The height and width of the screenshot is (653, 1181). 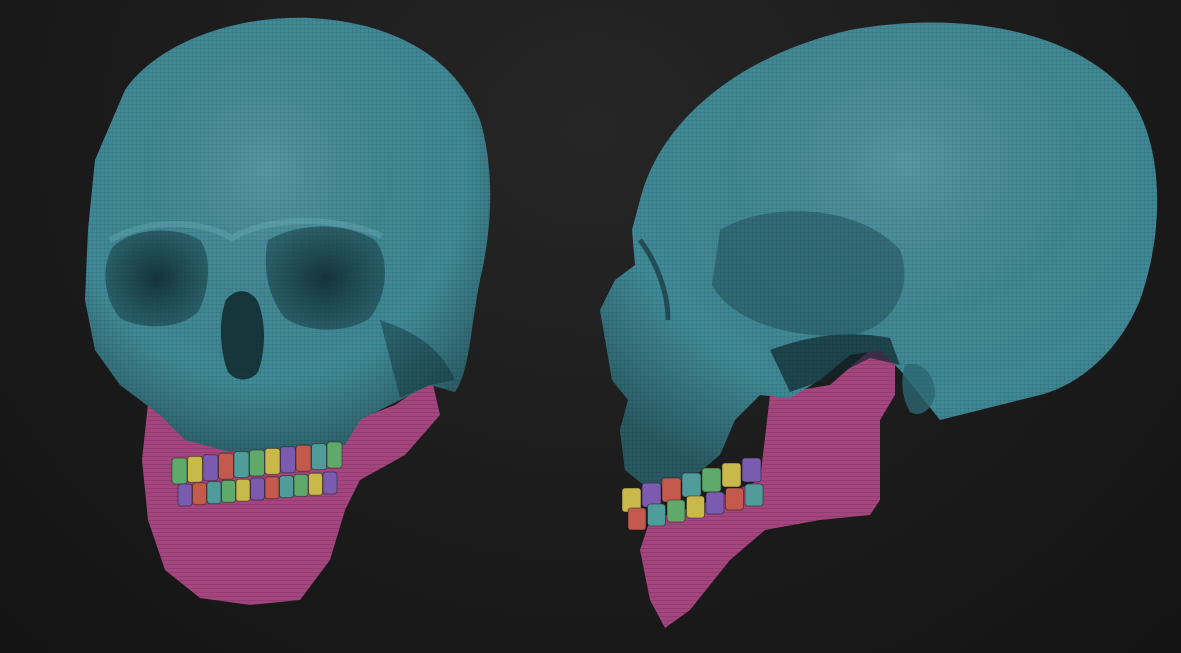 I want to click on eye-socket-left, so click(x=325, y=278).